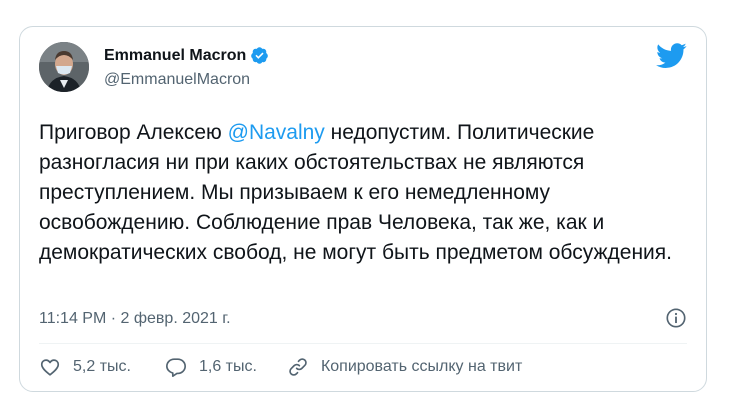  What do you see at coordinates (421, 366) in the screenshot?
I see `copy-link-label: Копировать ссылку на твит` at bounding box center [421, 366].